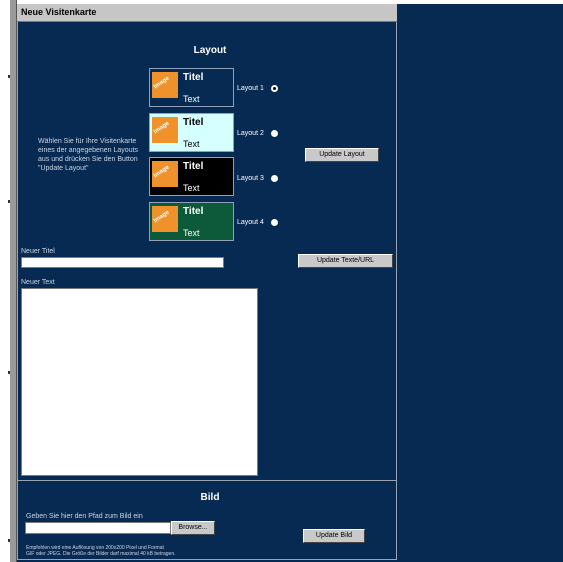 Image resolution: width=563 pixels, height=562 pixels. Describe the element at coordinates (98, 528) in the screenshot. I see `image-path-input` at that location.